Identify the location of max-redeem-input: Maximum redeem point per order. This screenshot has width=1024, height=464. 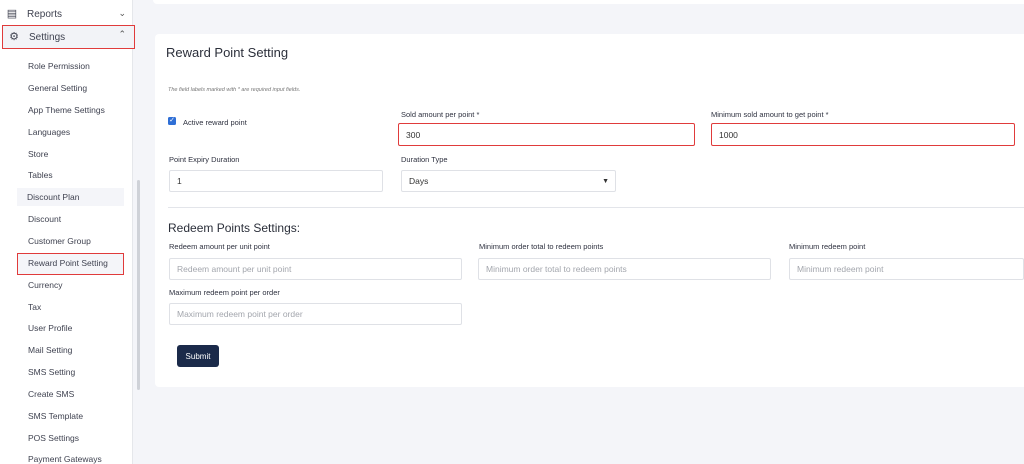
(315, 314).